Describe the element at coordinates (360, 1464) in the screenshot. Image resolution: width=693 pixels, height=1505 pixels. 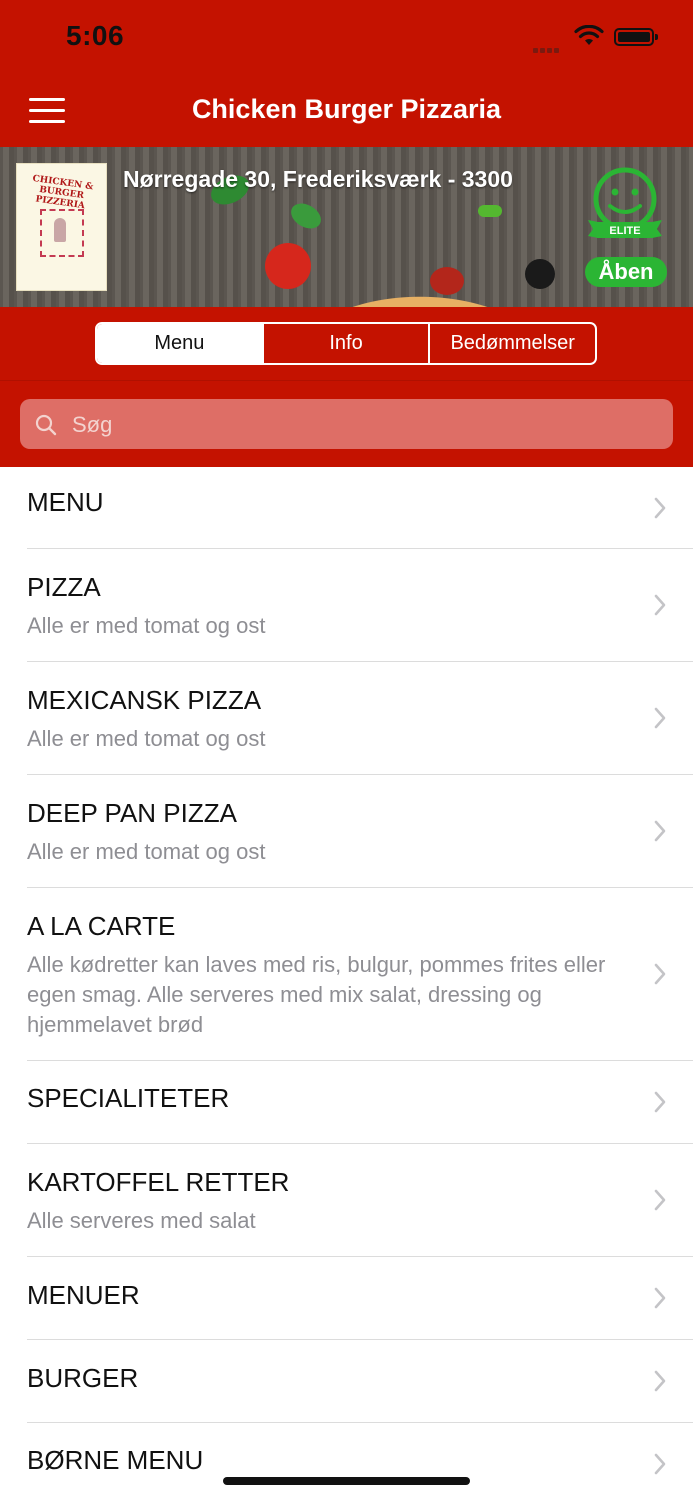
I see `category-row-borne-menu: BØRNE MENU` at that location.